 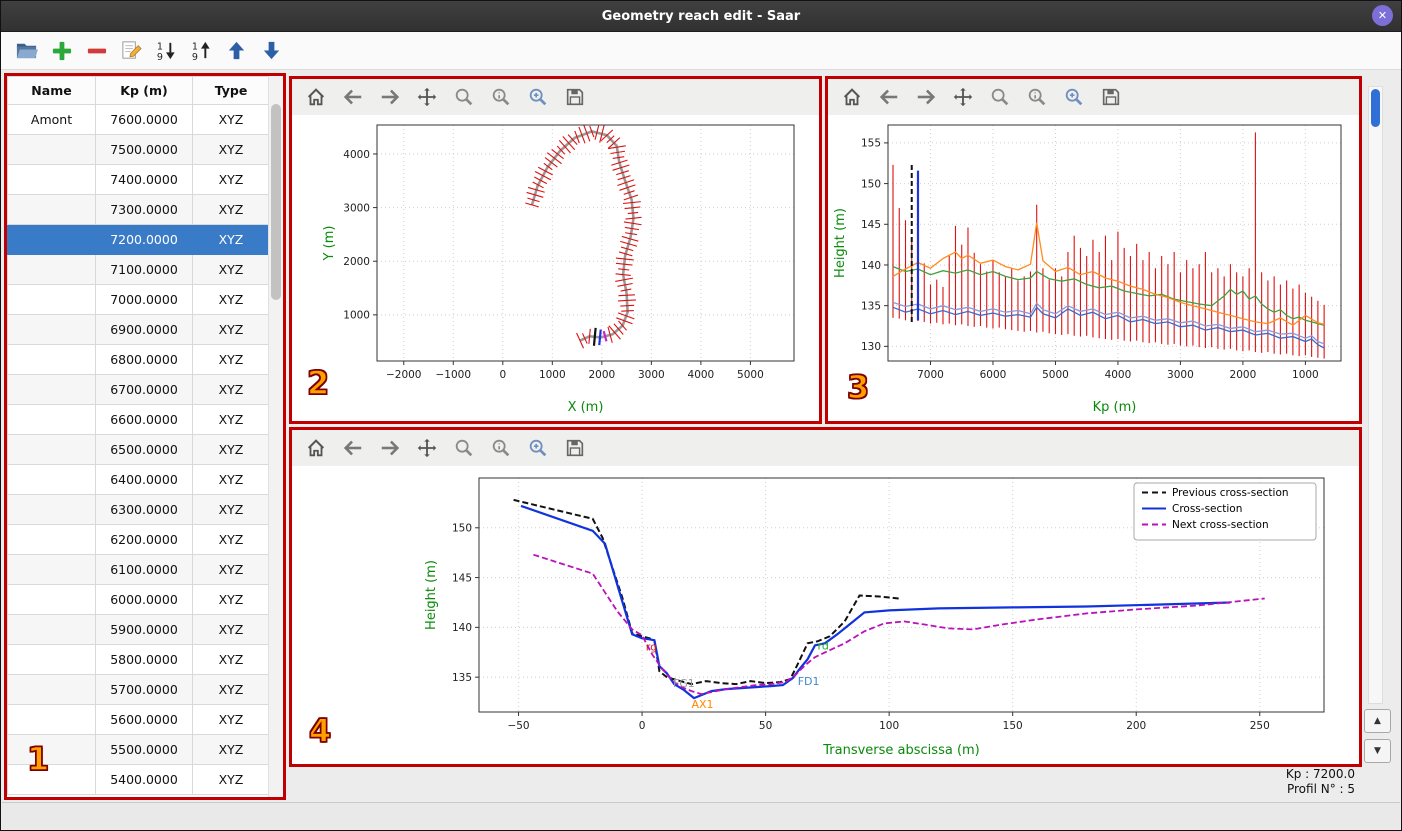 I want to click on table-row: 6700.0000 XYZ, so click(x=138, y=389).